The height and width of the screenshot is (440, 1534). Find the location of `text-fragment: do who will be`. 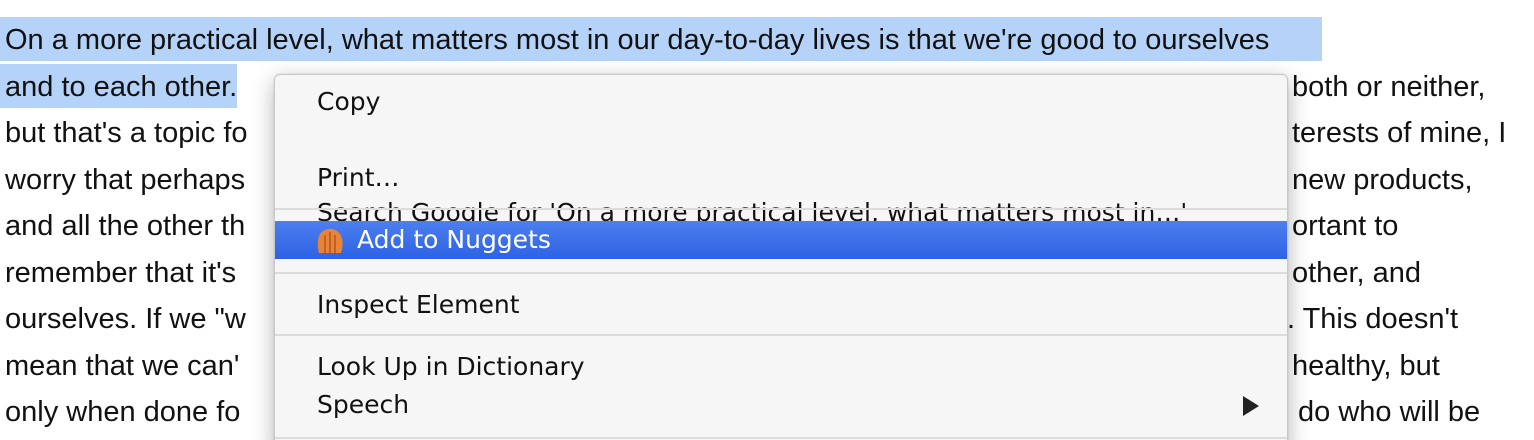

text-fragment: do who will be is located at coordinates (1389, 412).